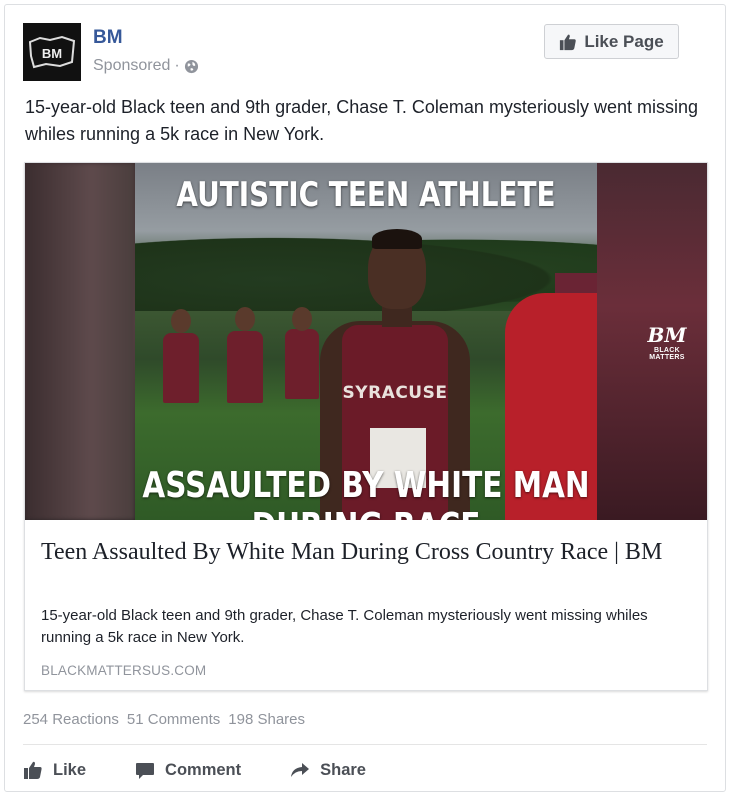 The width and height of the screenshot is (730, 800). What do you see at coordinates (71, 719) in the screenshot?
I see `reactions-count: 254 Reactions` at bounding box center [71, 719].